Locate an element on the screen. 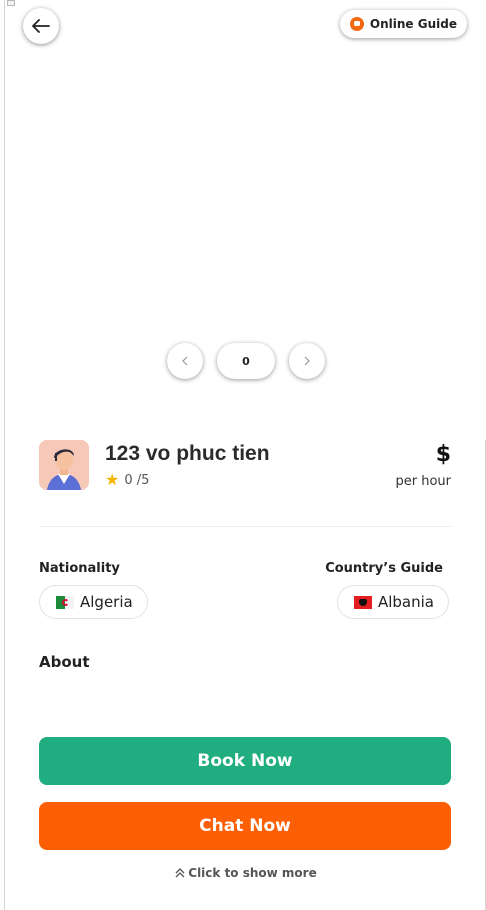 Image resolution: width=486 pixels, height=910 pixels. arrow-left-icon is located at coordinates (41, 26).